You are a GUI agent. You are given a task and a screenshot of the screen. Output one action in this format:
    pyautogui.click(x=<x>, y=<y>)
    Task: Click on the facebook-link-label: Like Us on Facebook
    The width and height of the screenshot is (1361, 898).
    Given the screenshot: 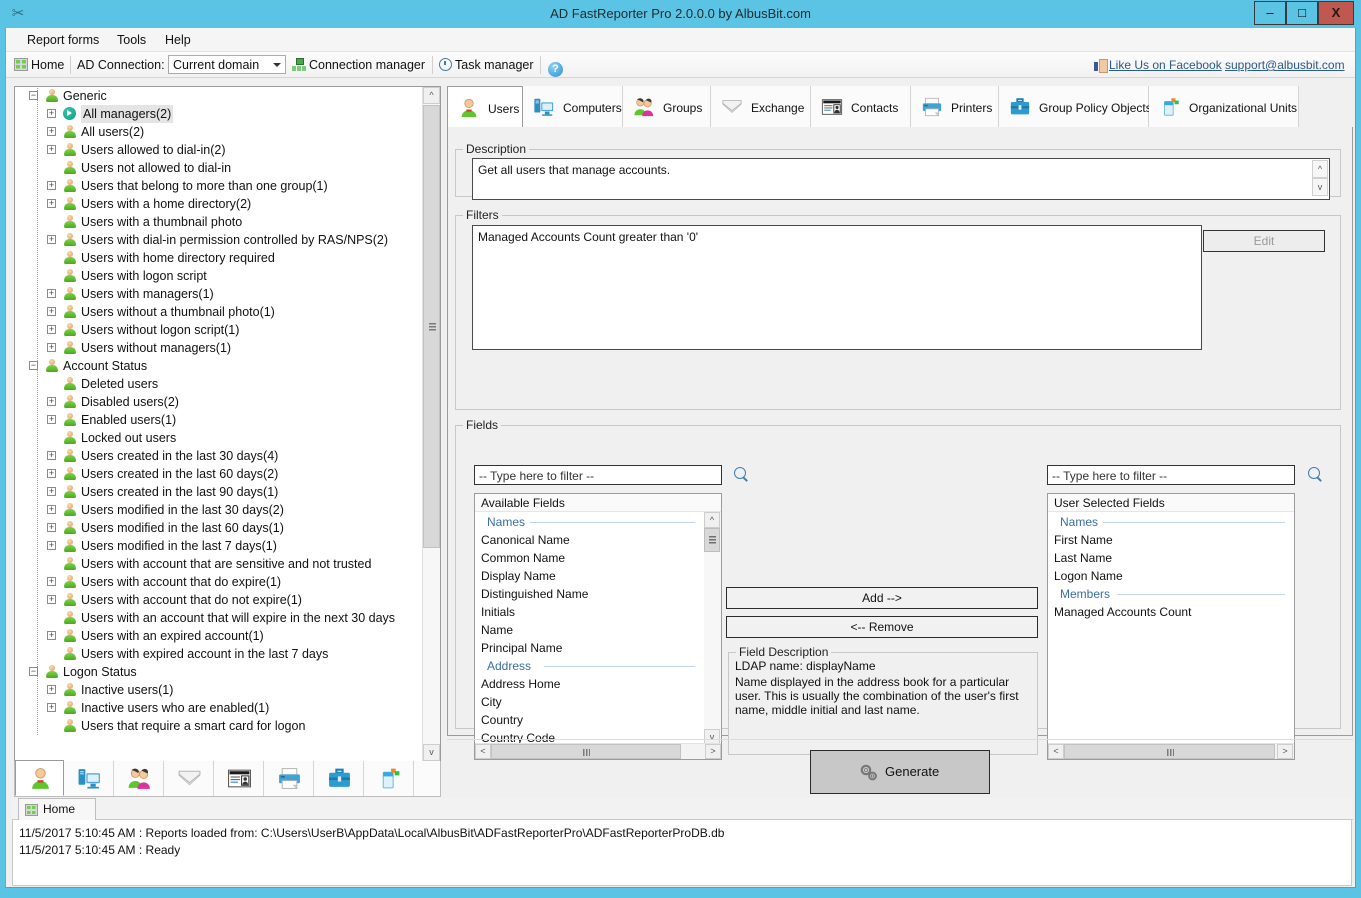 What is the action you would take?
    pyautogui.click(x=1165, y=65)
    